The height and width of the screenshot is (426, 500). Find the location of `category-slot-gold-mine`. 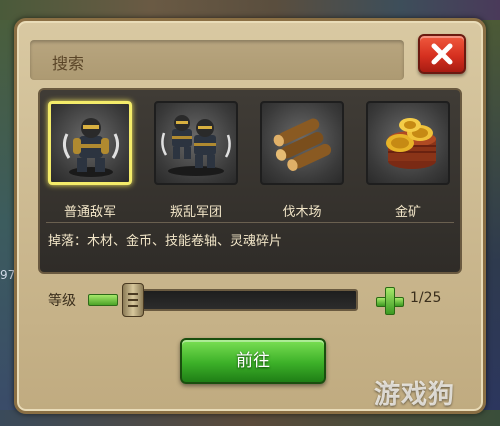

category-slot-gold-mine is located at coordinates (408, 143).